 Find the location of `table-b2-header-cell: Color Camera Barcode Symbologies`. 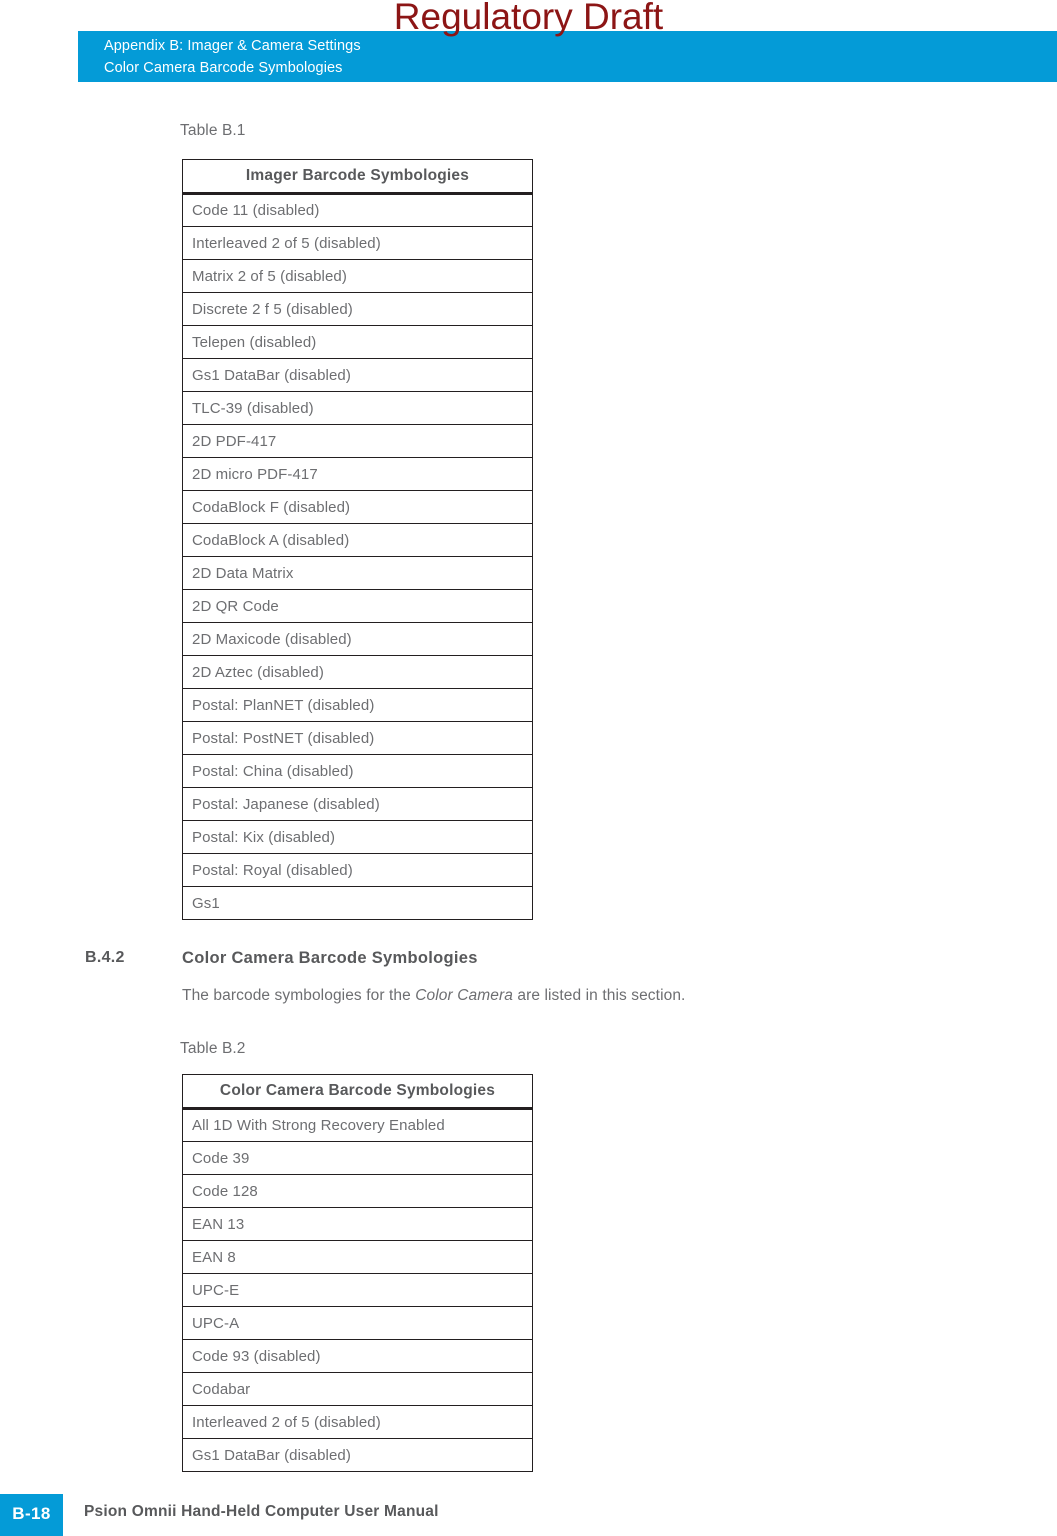

table-b2-header-cell: Color Camera Barcode Symbologies is located at coordinates (357, 1092).